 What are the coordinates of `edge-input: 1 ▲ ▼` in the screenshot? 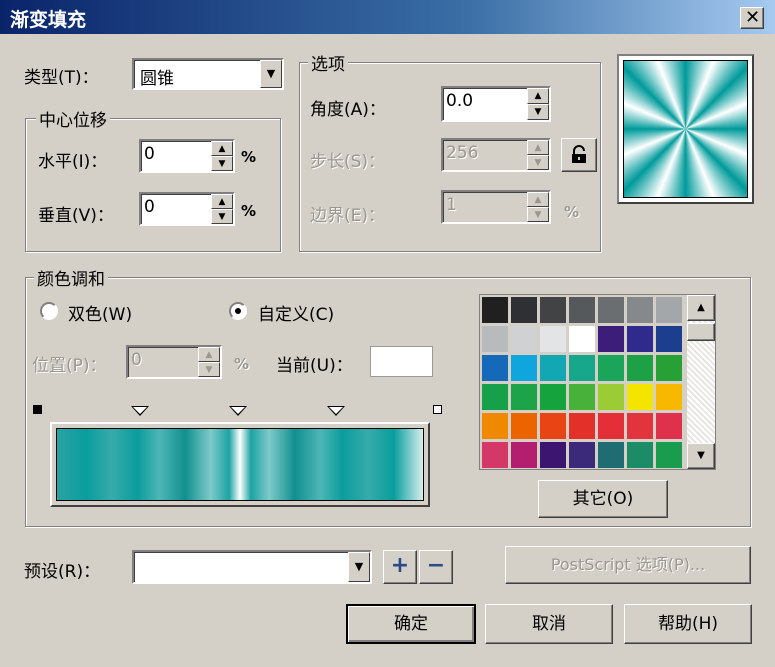 It's located at (496, 207).